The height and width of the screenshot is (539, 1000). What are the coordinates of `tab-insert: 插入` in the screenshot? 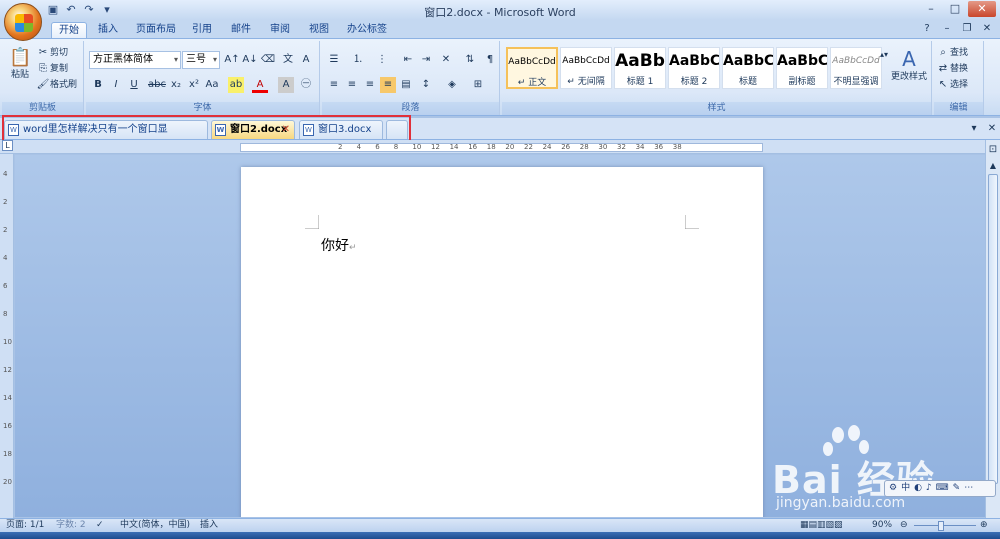 It's located at (108, 30).